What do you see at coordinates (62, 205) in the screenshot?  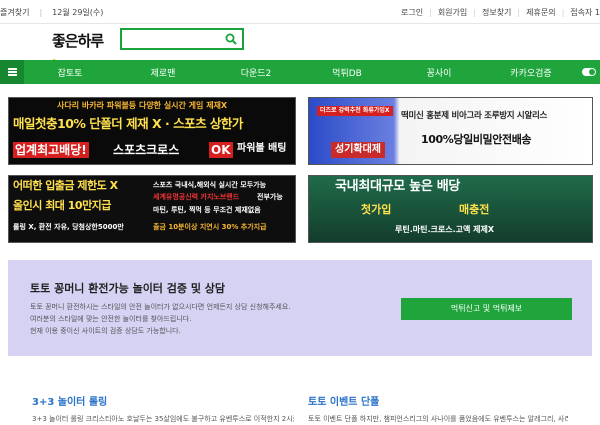 I see `banner-text: 올인시 최대 10만지급` at bounding box center [62, 205].